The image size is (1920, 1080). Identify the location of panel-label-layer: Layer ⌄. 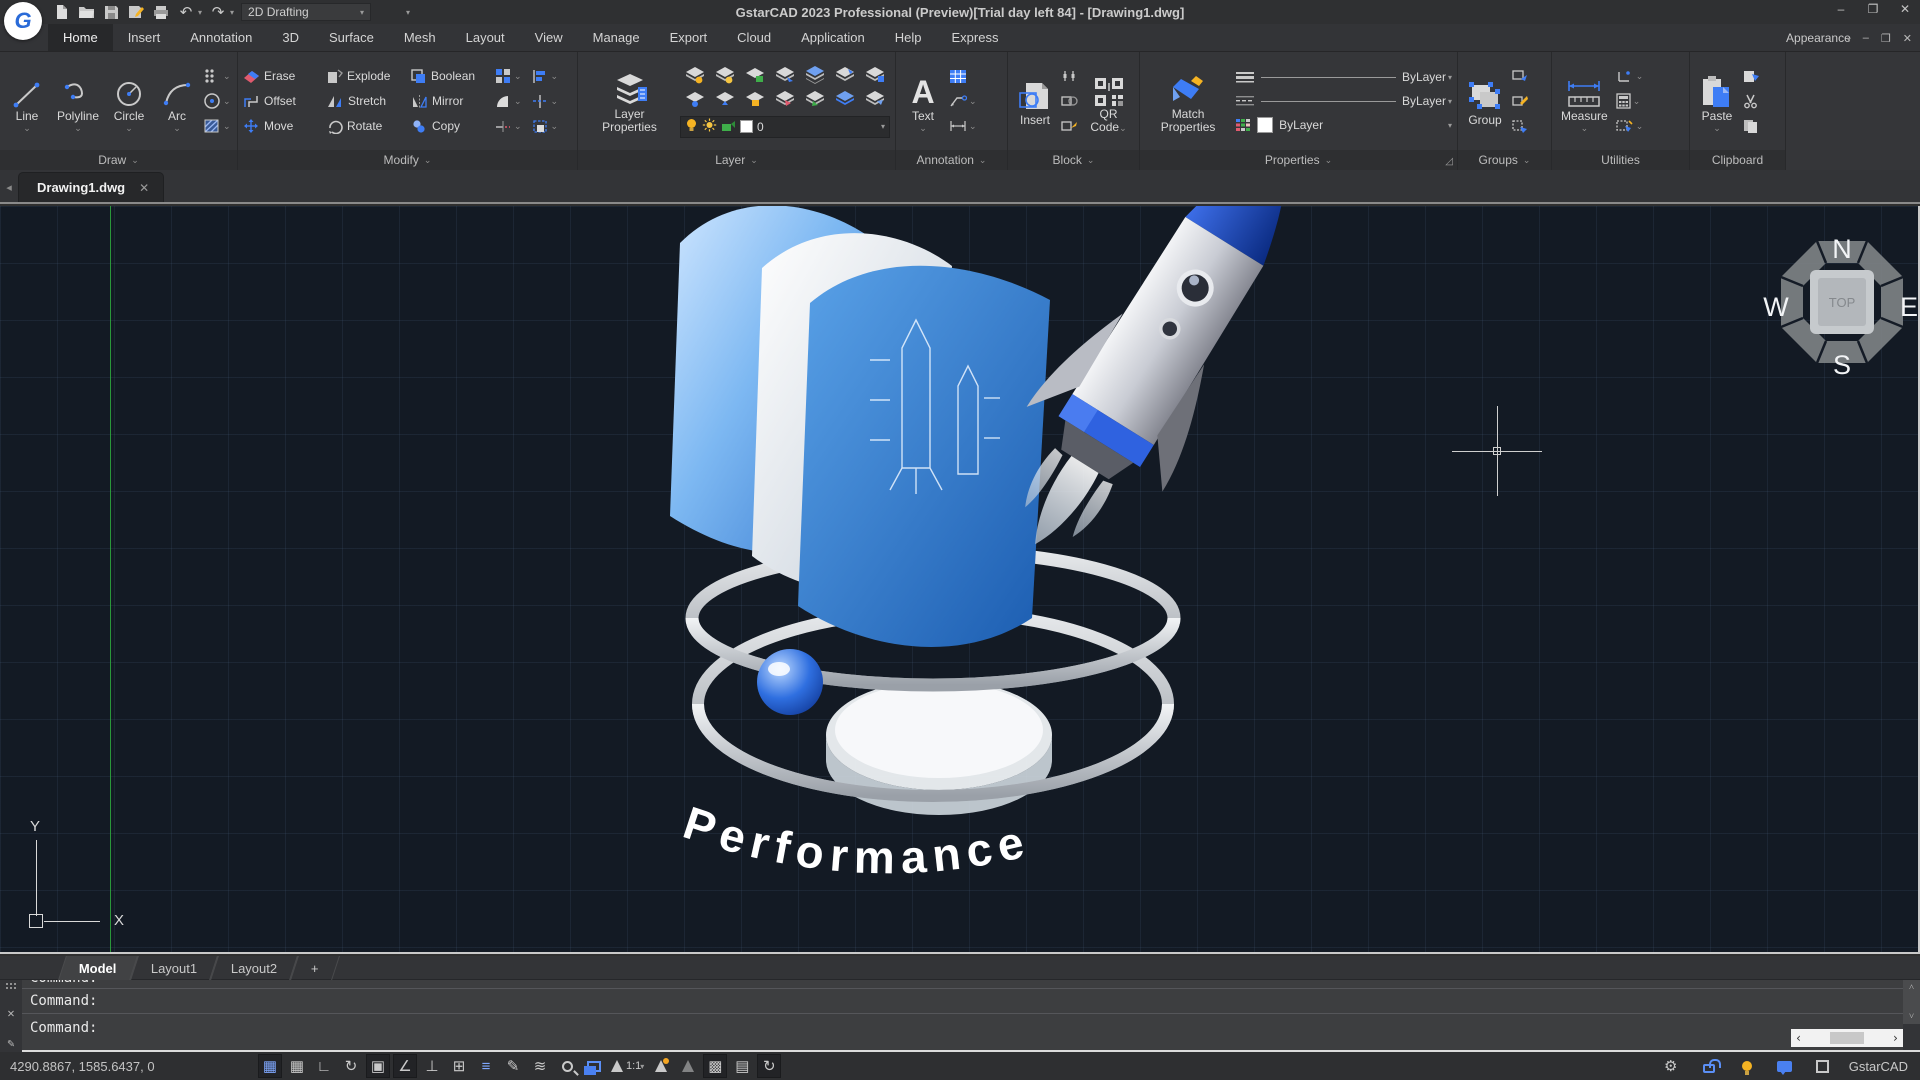
(736, 160).